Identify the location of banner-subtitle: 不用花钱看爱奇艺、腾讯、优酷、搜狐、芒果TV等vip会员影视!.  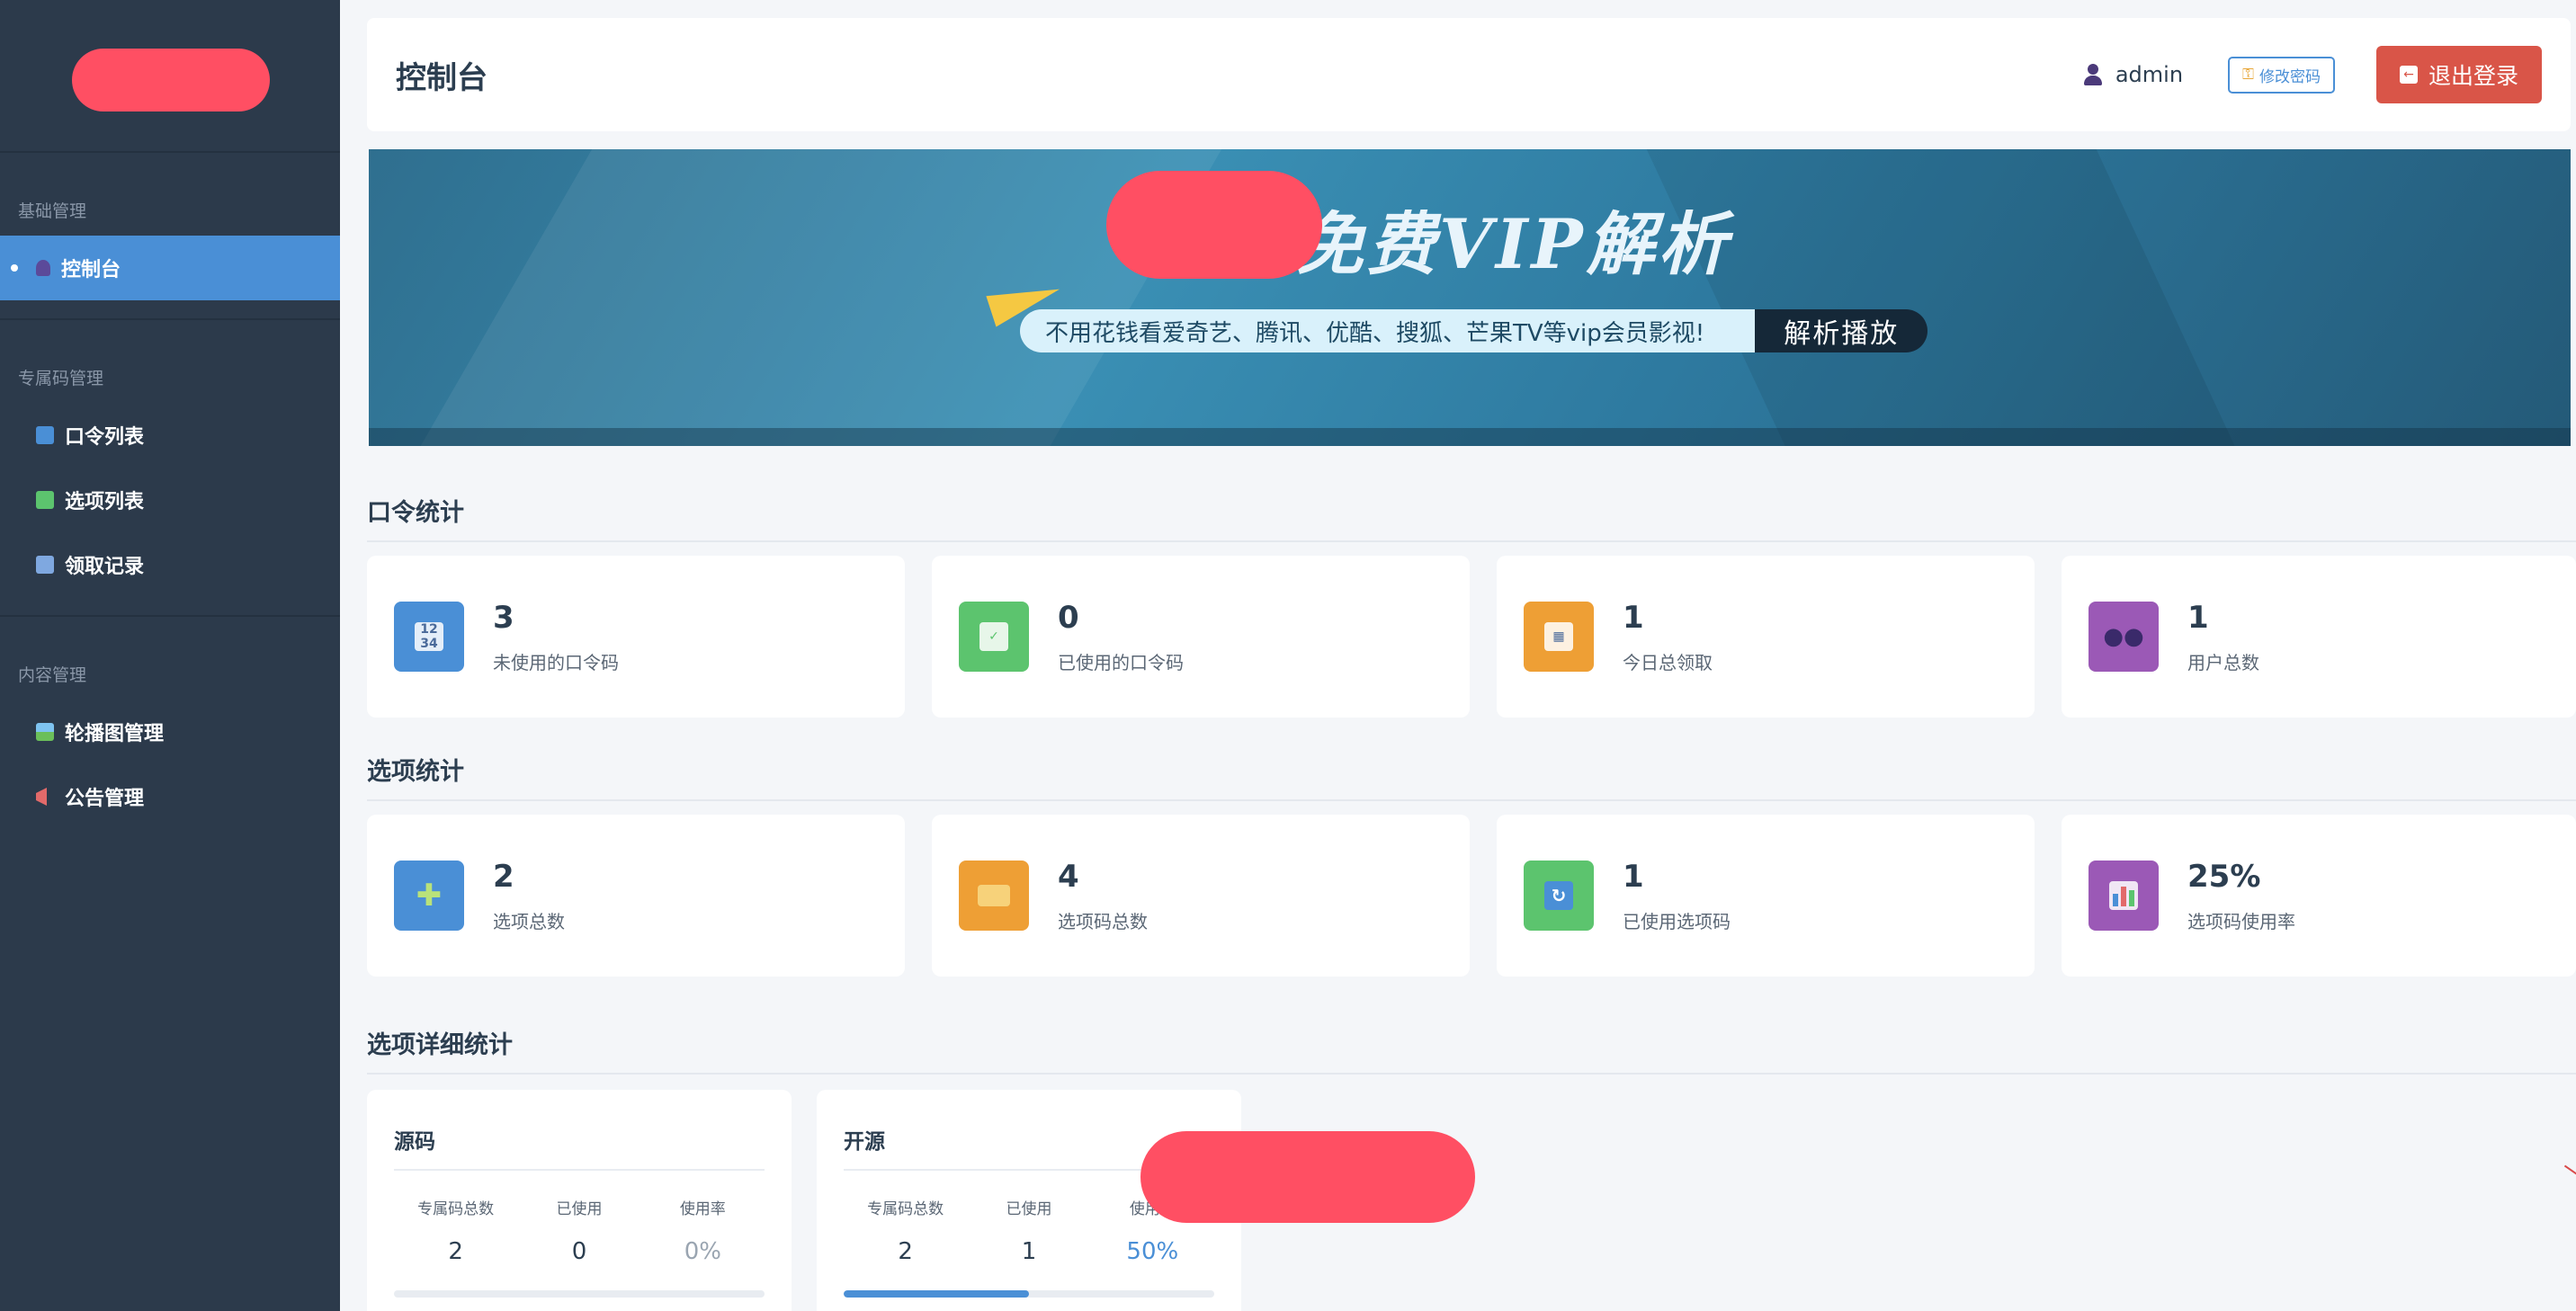
(1388, 330).